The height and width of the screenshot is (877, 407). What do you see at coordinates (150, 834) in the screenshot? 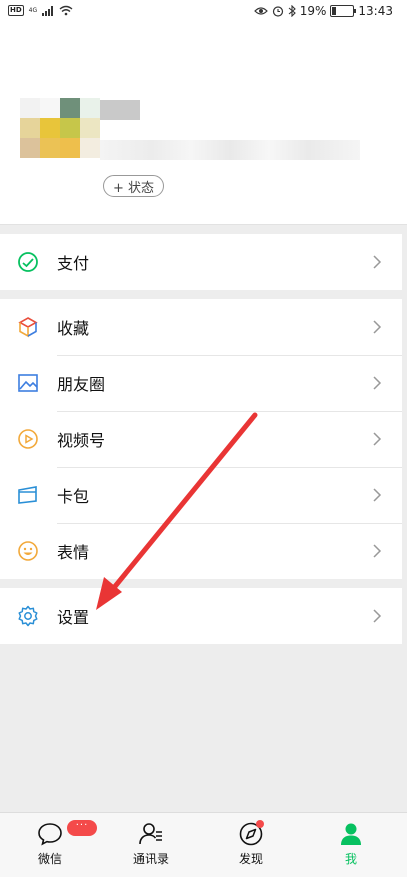
I see `contacts-person-icon` at bounding box center [150, 834].